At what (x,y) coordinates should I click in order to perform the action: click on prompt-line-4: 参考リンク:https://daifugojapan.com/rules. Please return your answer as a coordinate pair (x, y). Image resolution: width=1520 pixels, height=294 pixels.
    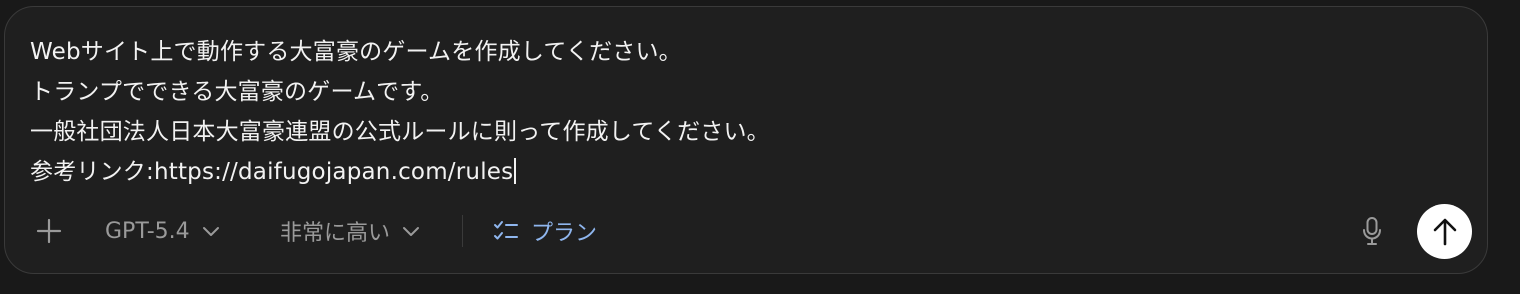
    Looking at the image, I should click on (710, 172).